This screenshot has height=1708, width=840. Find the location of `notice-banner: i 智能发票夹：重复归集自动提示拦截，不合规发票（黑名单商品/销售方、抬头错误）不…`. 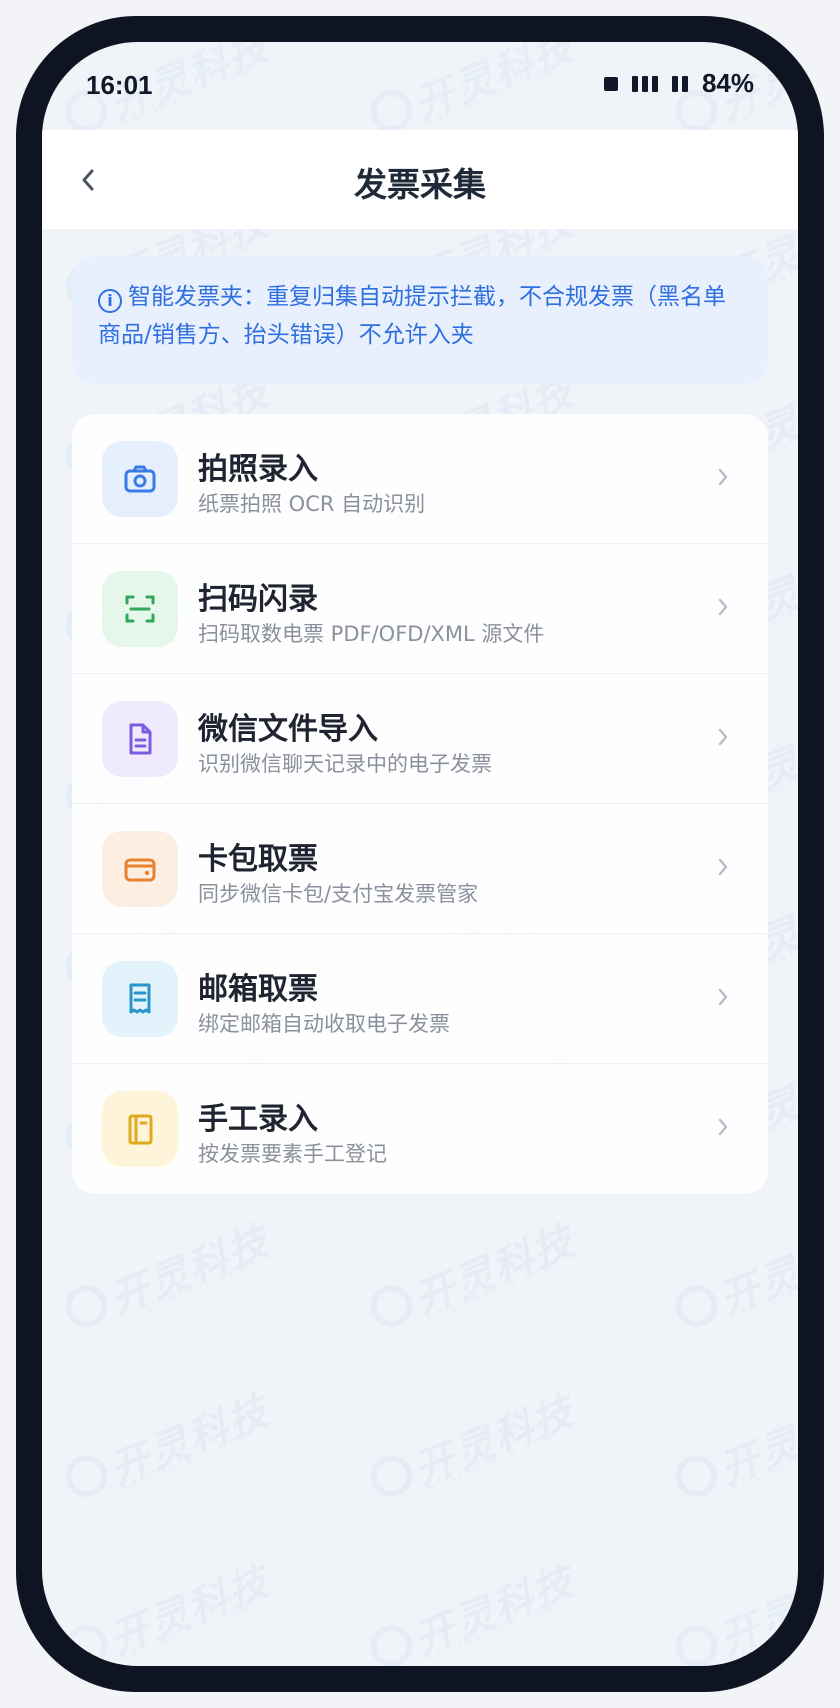

notice-banner: i 智能发票夹：重复归集自动提示拦截，不合规发票（黑名单商品/销售方、抬头错误）不… is located at coordinates (420, 320).